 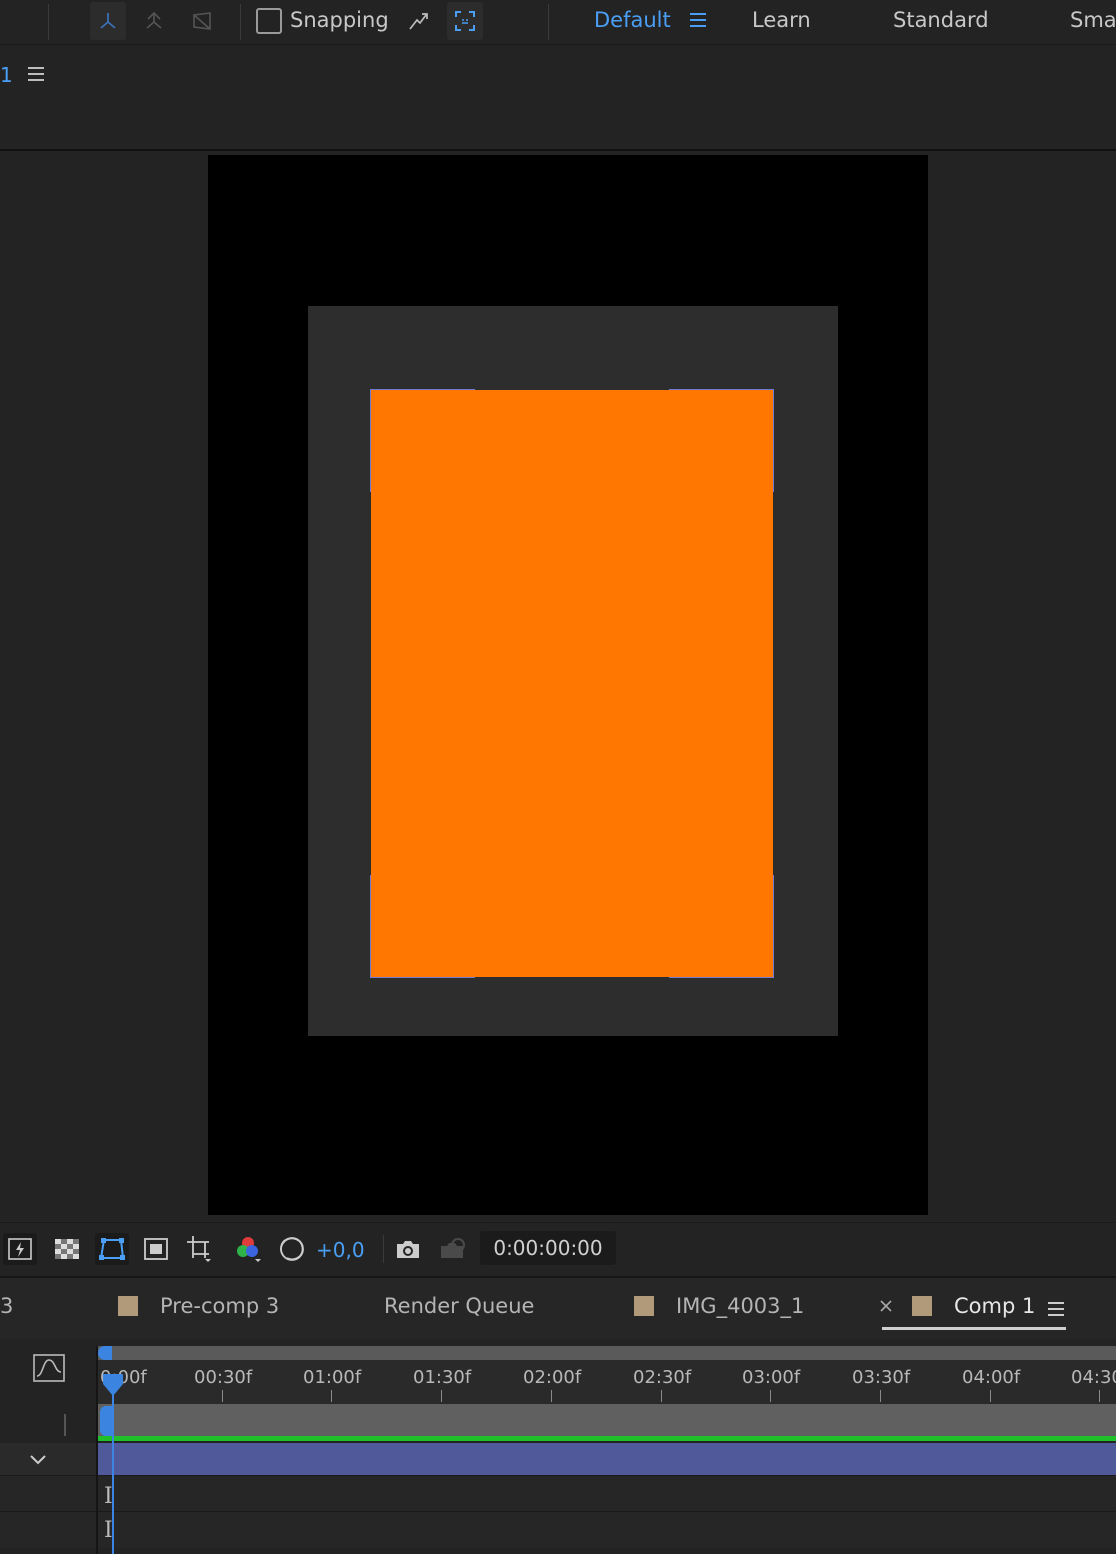 What do you see at coordinates (112, 1249) in the screenshot?
I see `mask-path-visibility-icon` at bounding box center [112, 1249].